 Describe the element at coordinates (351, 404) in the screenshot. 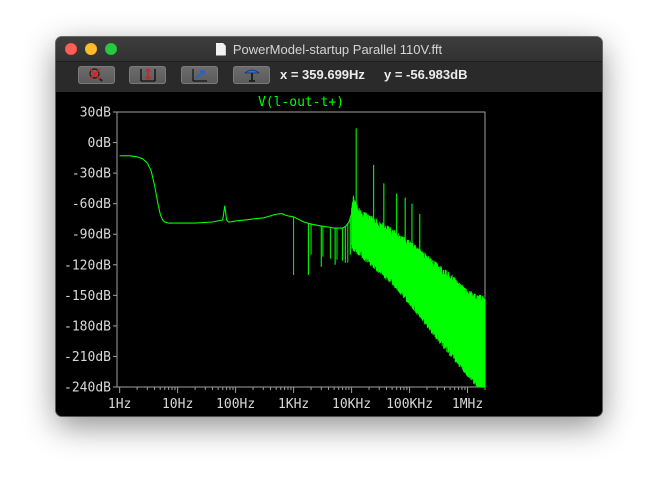

I see `x-tick-label: 10KHz` at that location.